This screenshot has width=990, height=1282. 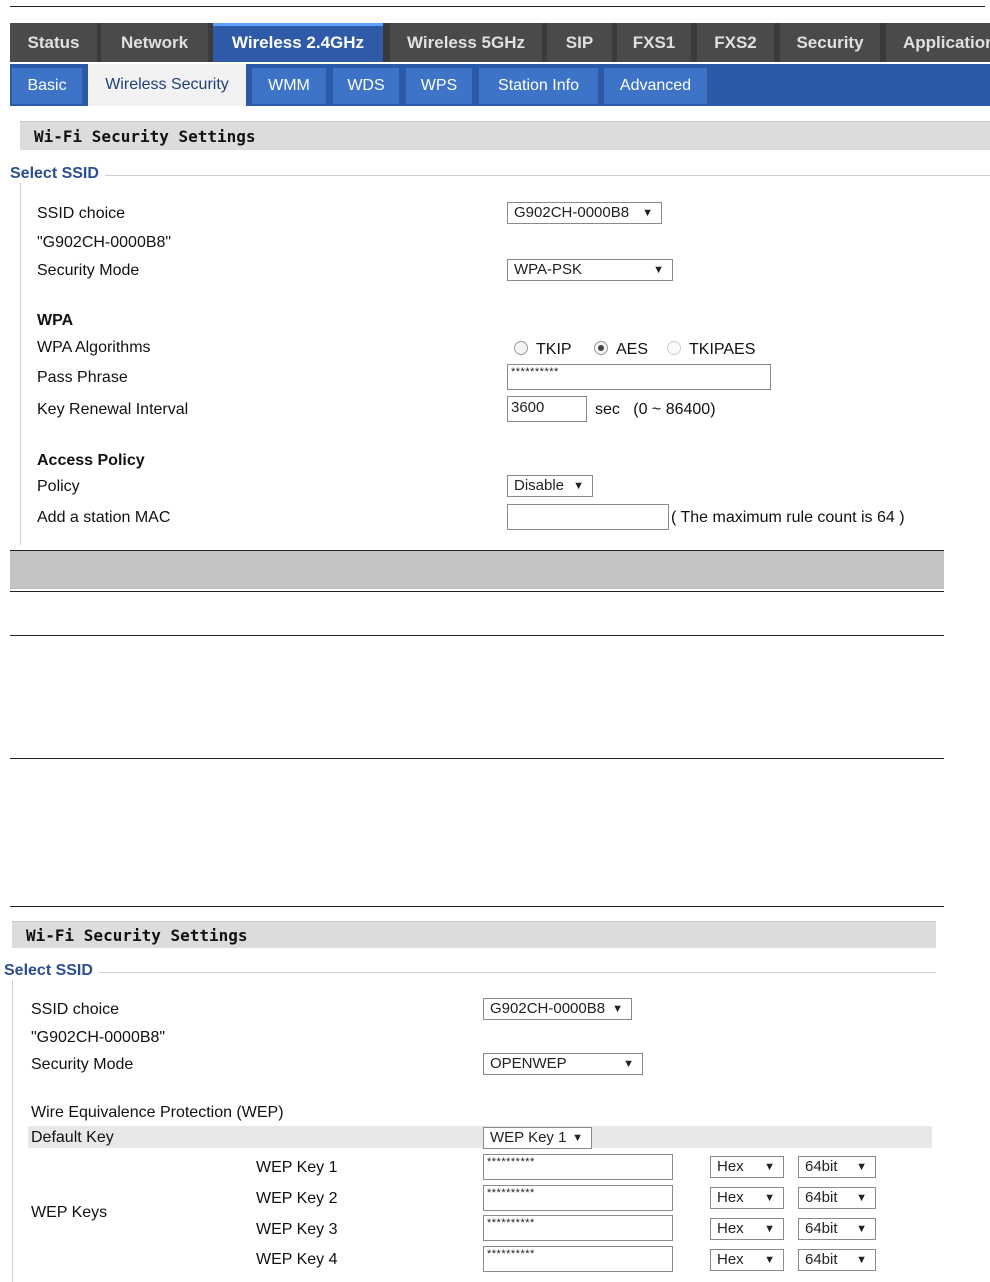 I want to click on panel2-fieldset-left, so click(x=12, y=1127).